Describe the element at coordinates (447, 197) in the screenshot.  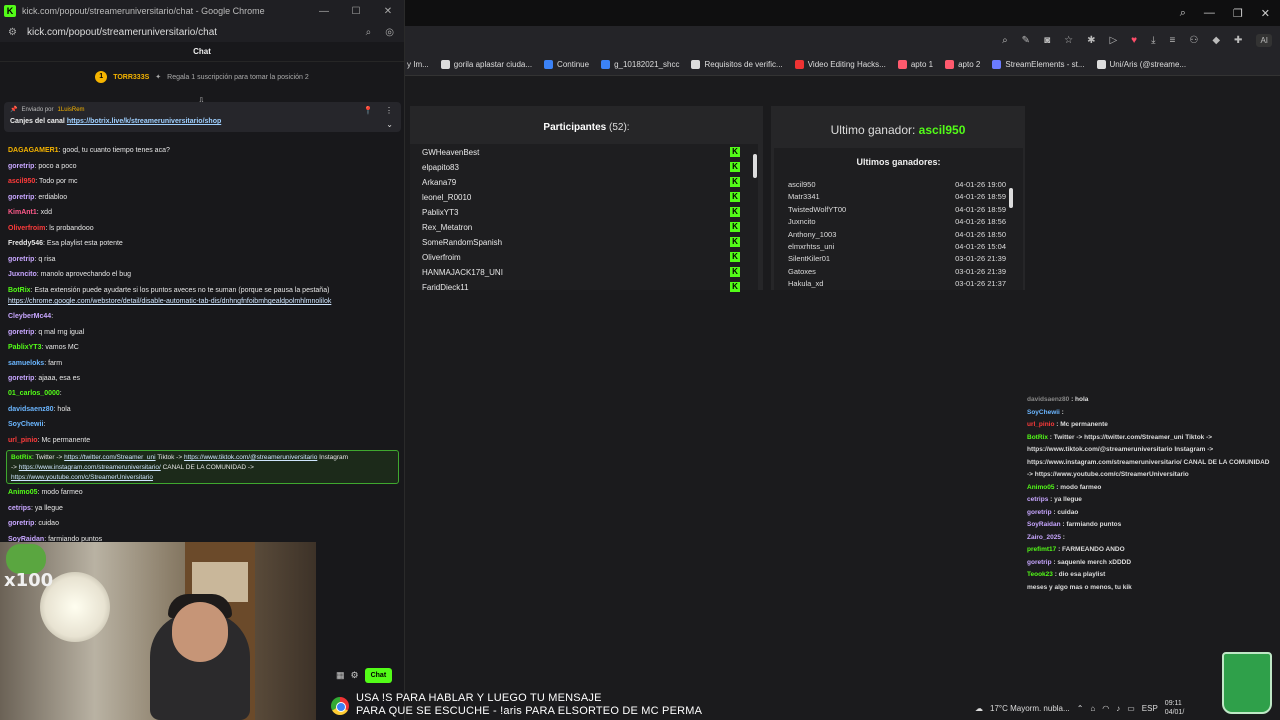
I see `participant-name: leonel_R0010` at that location.